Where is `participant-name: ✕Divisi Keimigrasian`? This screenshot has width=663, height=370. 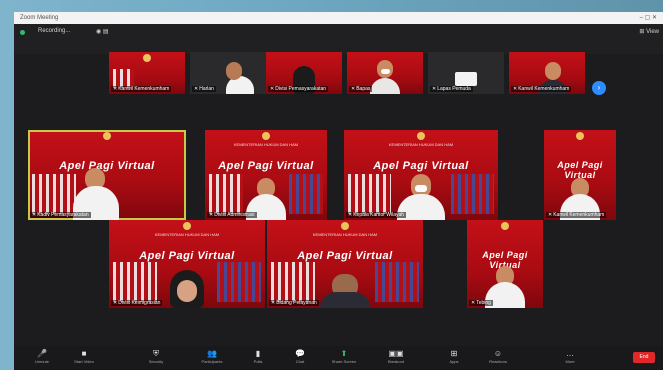
participant-name: ✕Divisi Keimigrasian is located at coordinates (137, 303).